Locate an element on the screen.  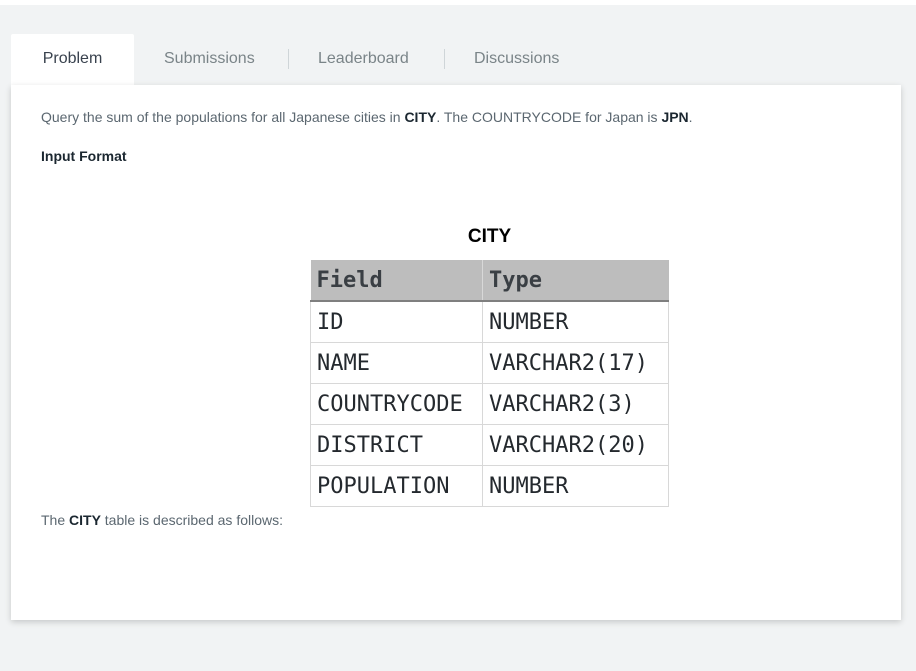
top-strip is located at coordinates (458, 2).